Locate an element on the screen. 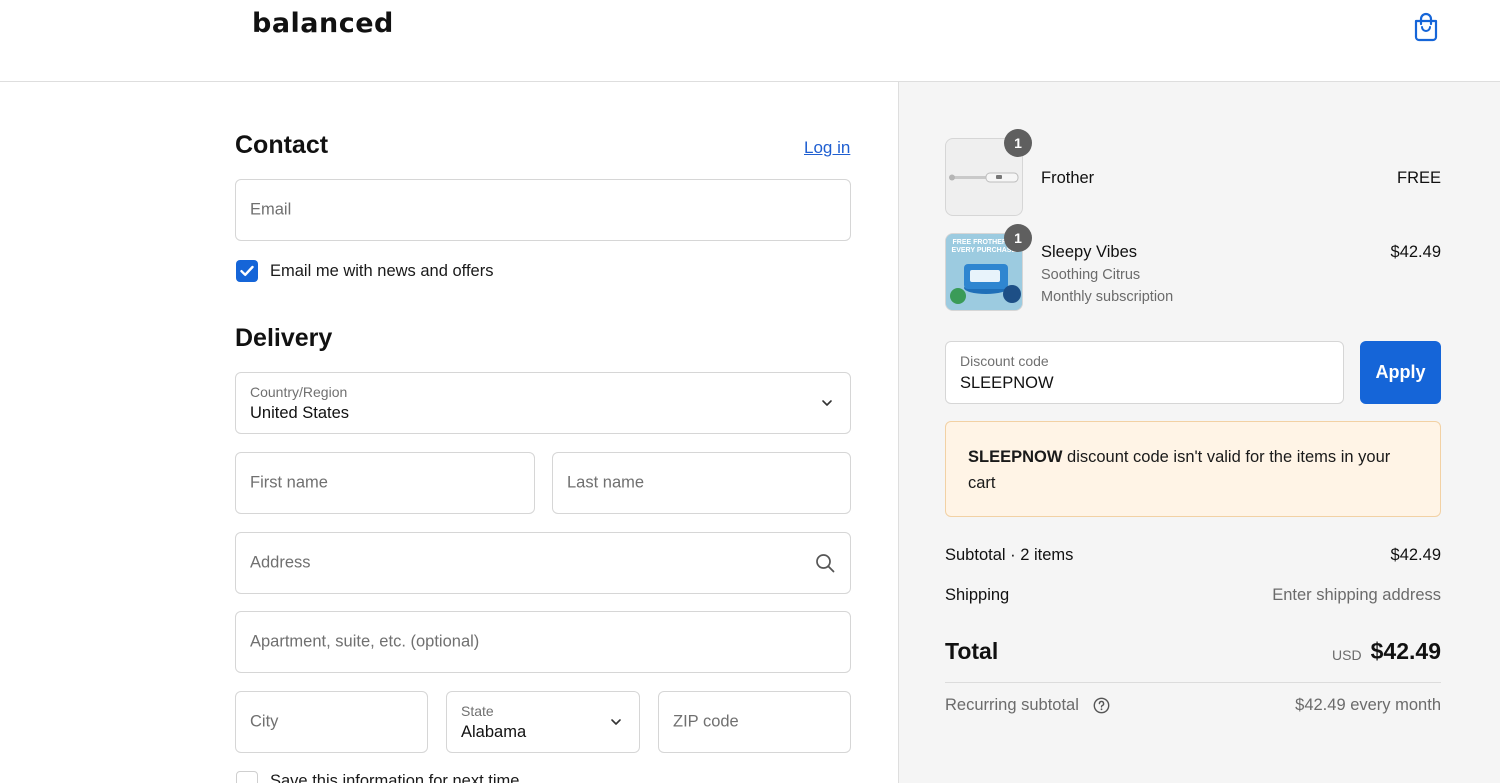 This screenshot has height=783, width=1500. summary-divider is located at coordinates (1193, 682).